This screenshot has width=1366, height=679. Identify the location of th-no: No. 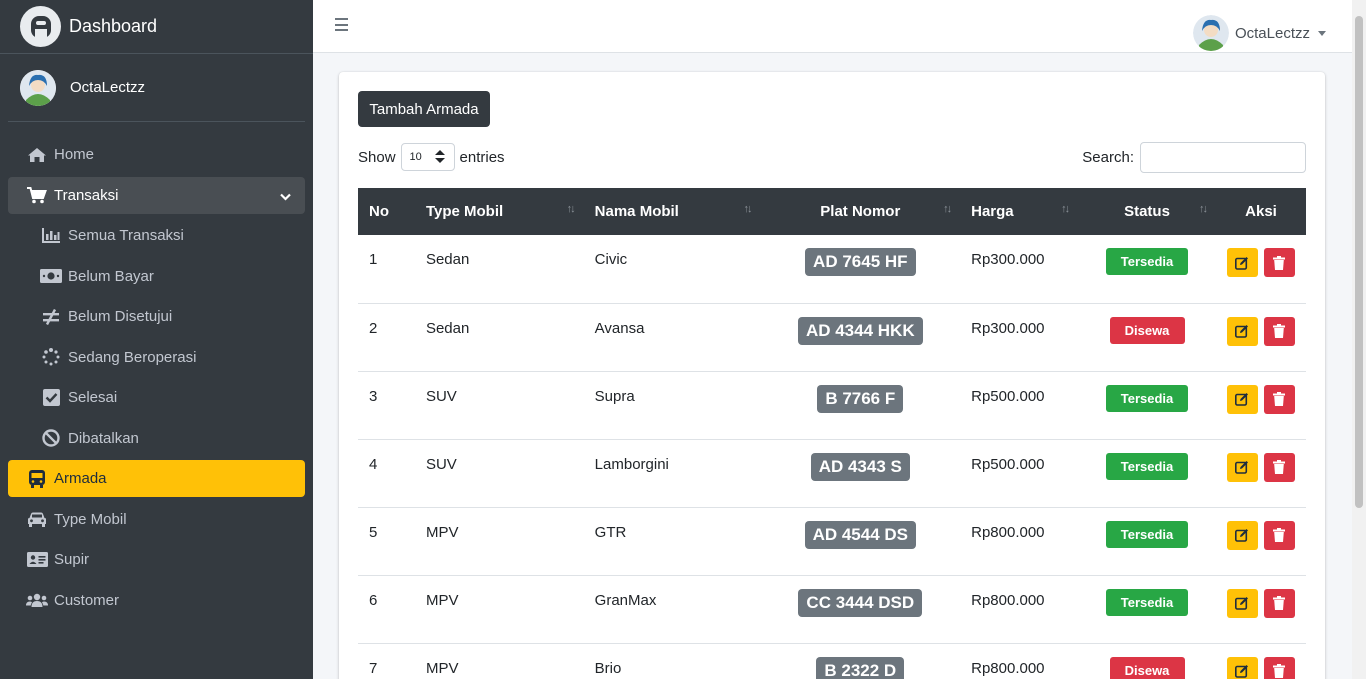
(386, 211).